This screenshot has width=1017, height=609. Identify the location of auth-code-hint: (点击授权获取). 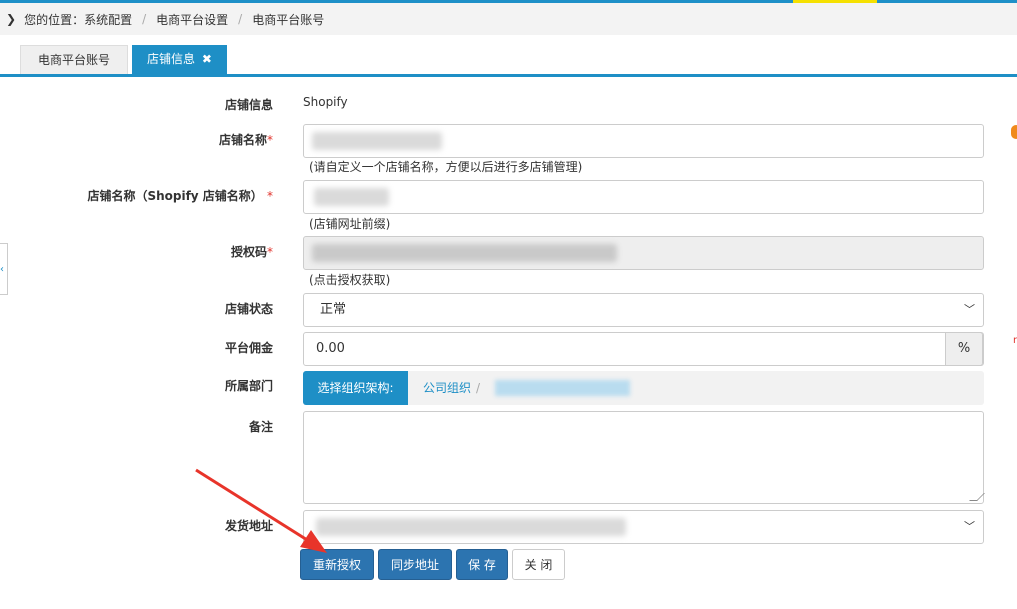
(350, 280).